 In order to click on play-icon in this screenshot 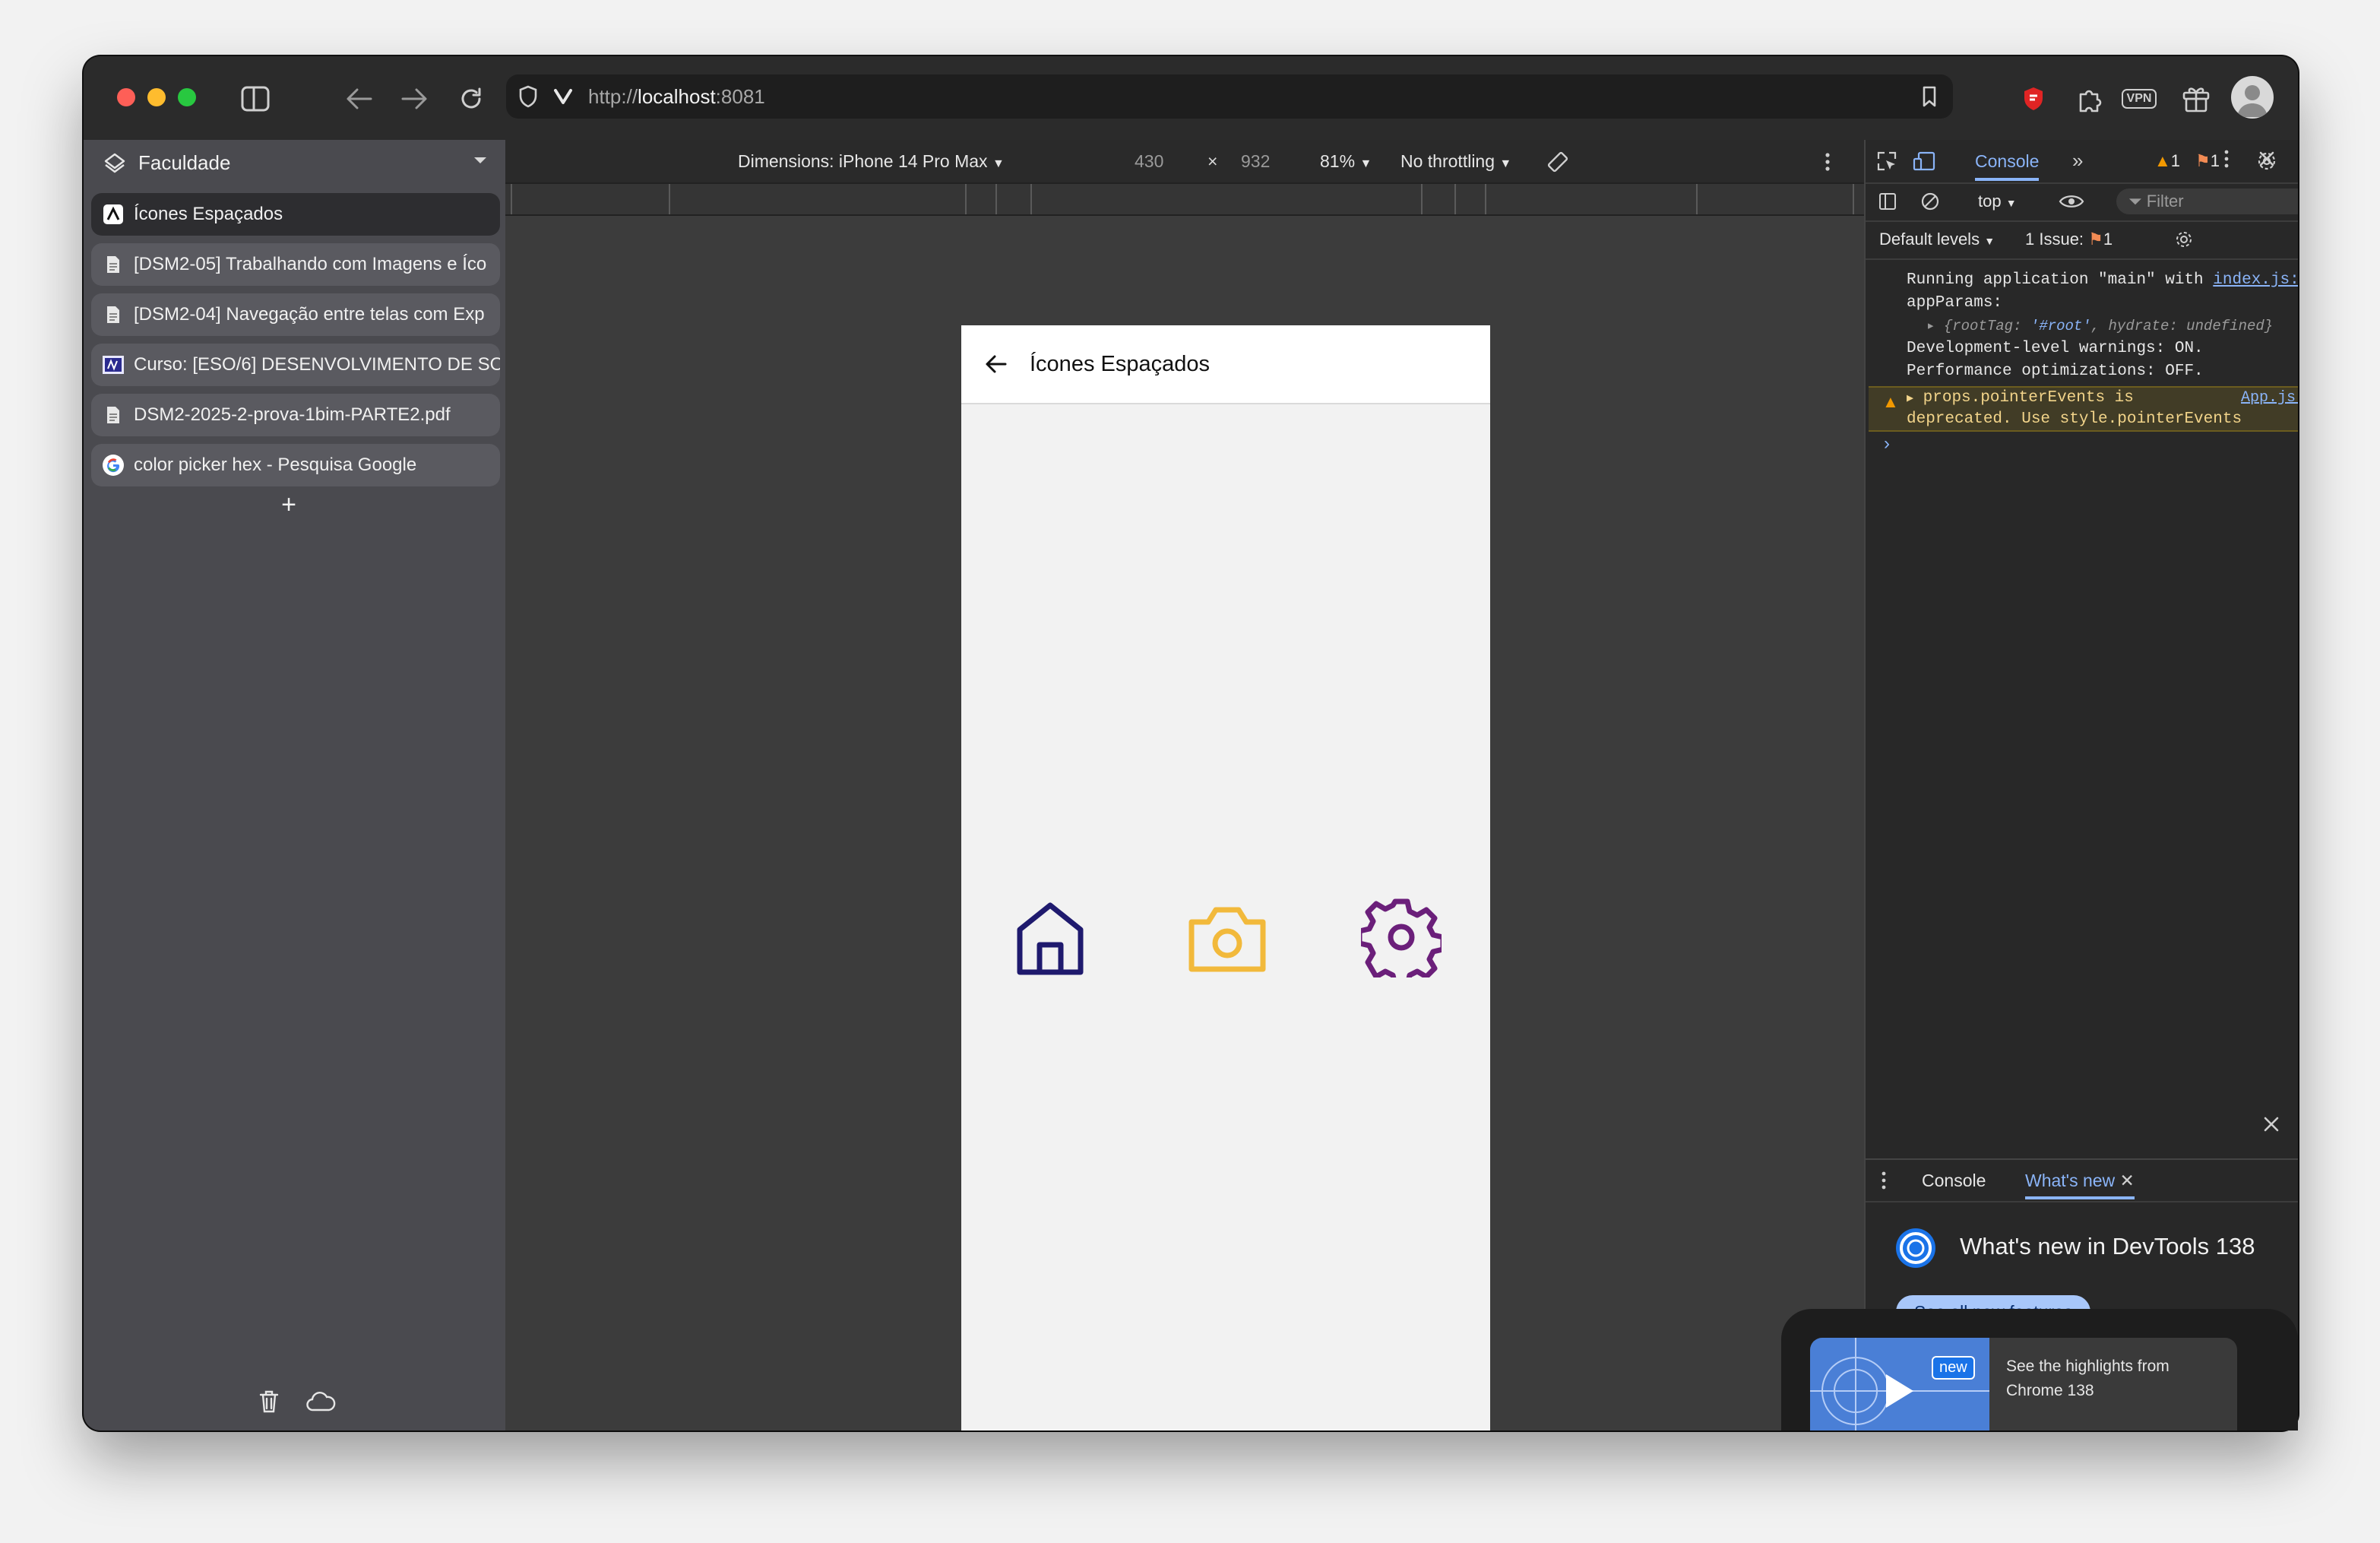, I will do `click(1900, 1391)`.